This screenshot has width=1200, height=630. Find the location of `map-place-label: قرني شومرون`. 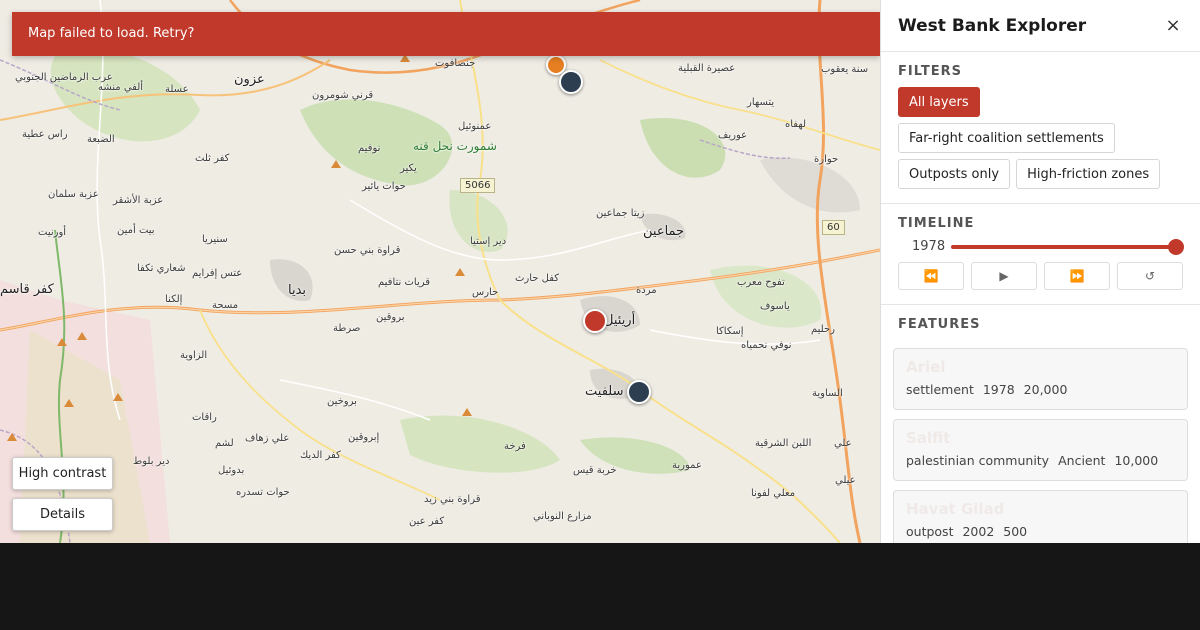

map-place-label: قرني شومرون is located at coordinates (343, 95).